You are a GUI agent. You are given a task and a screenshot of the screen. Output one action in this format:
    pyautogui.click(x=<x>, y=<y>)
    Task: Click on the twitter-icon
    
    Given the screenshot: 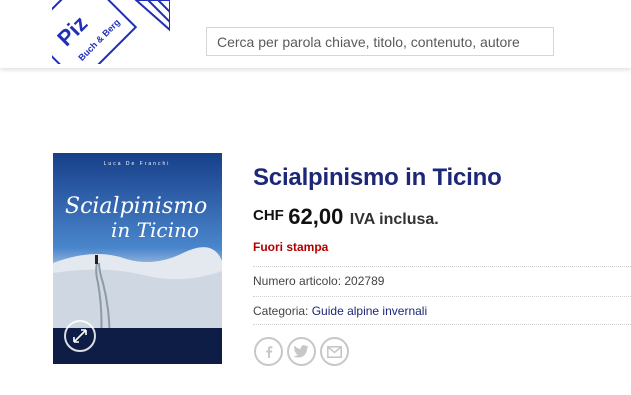 What is the action you would take?
    pyautogui.click(x=301, y=351)
    